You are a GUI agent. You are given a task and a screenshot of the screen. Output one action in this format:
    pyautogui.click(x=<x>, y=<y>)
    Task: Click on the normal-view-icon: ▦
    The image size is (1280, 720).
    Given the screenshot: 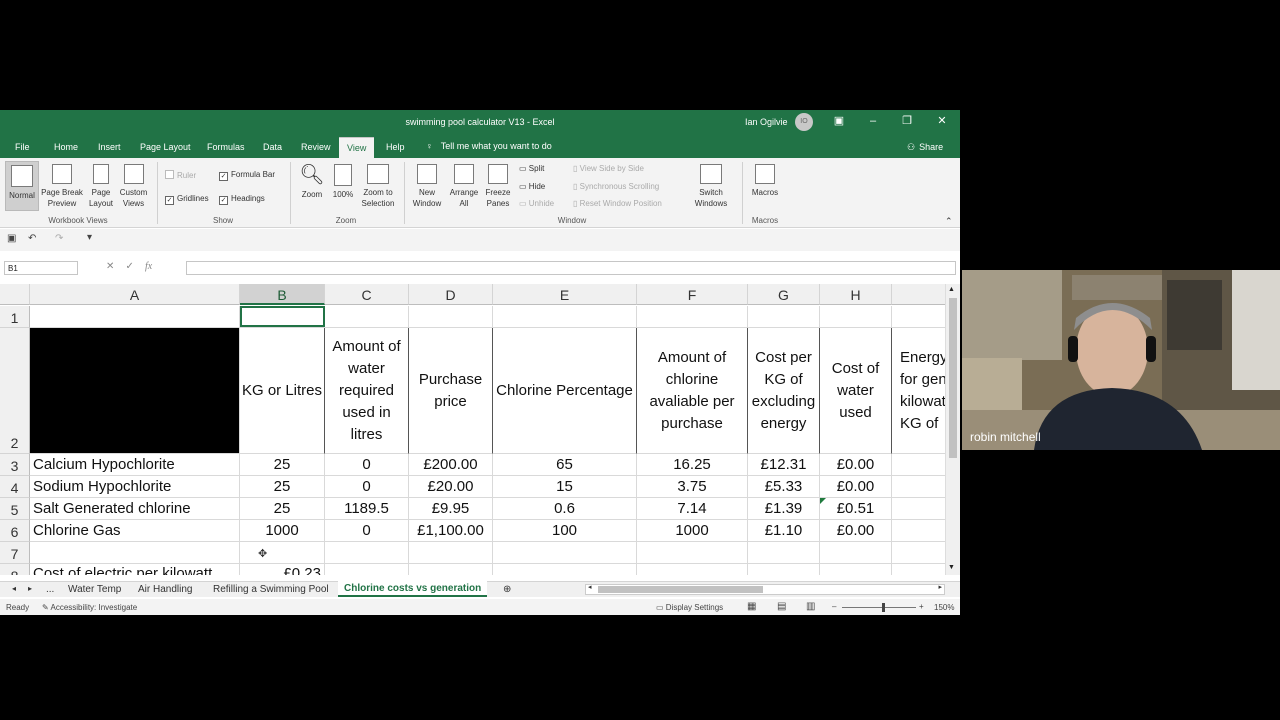 What is the action you would take?
    pyautogui.click(x=751, y=606)
    